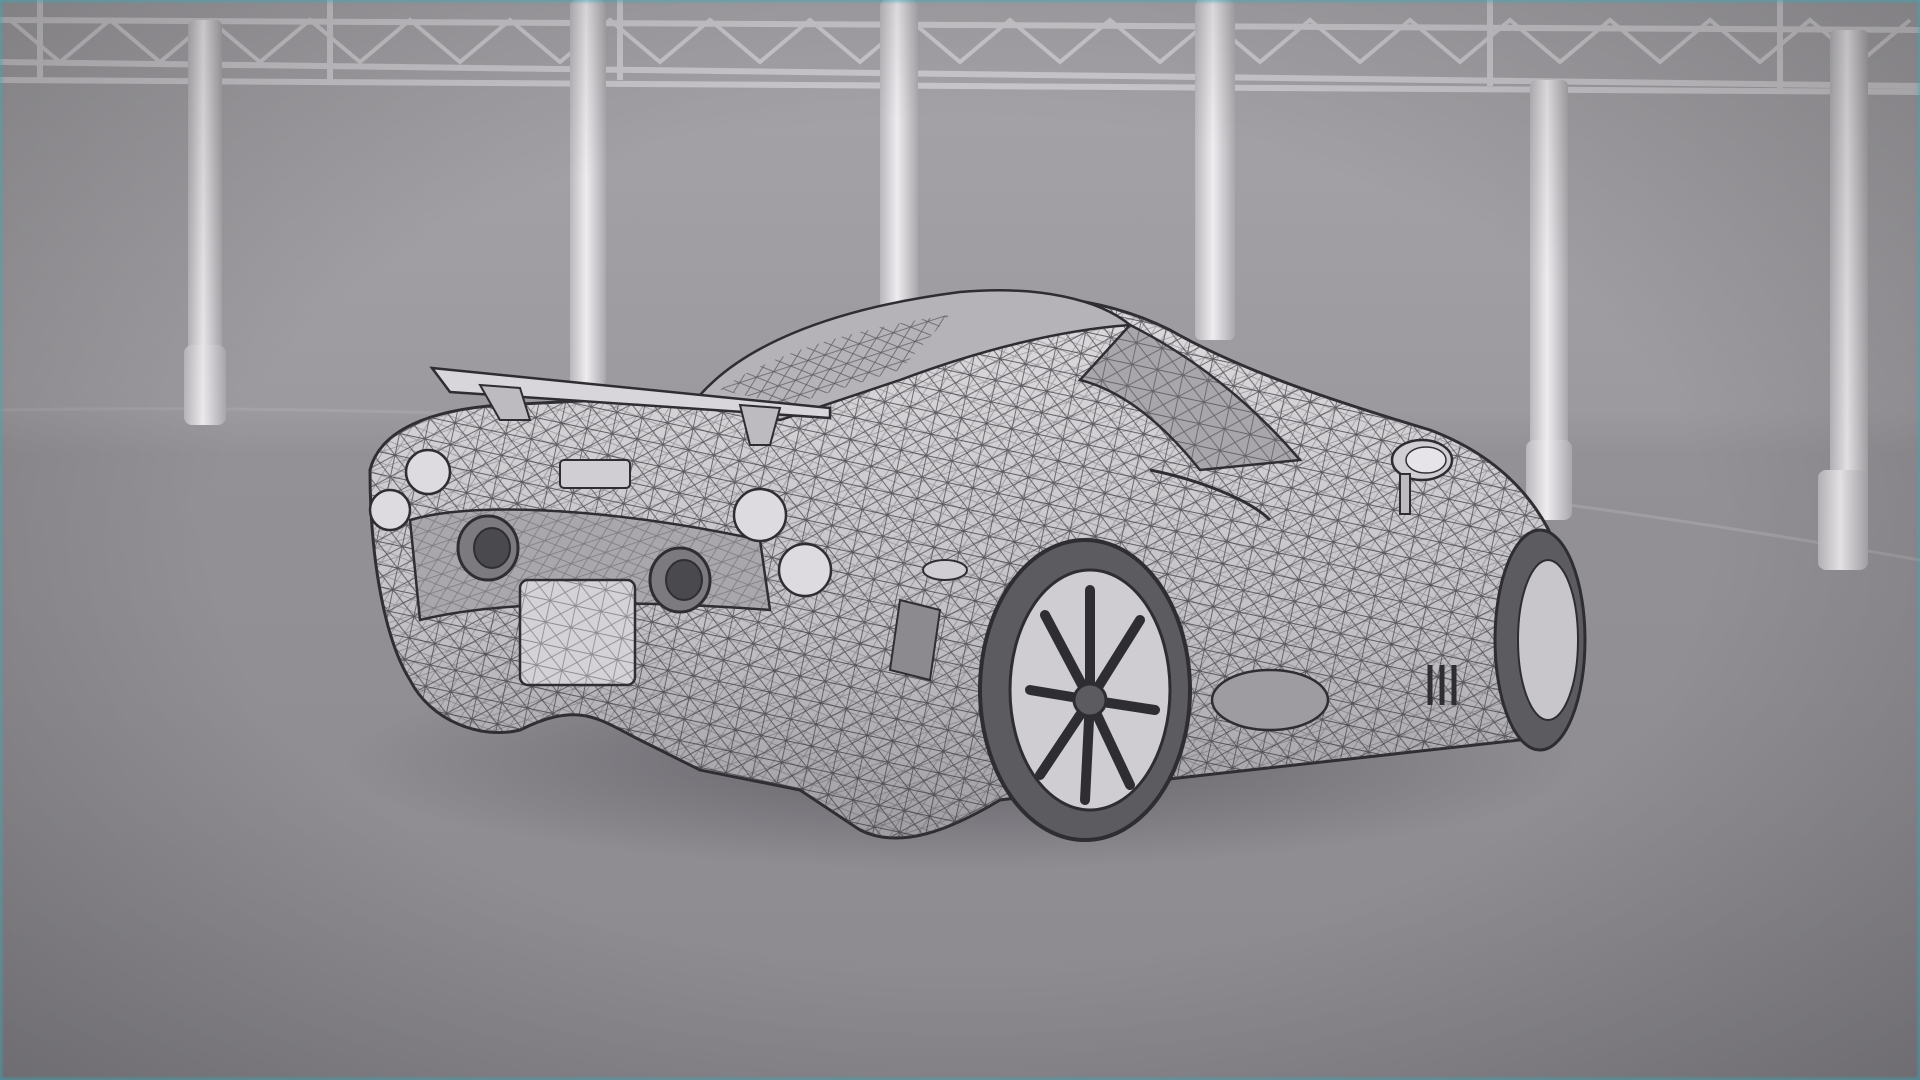 This screenshot has height=1080, width=1920. I want to click on rear-badge, so click(595, 474).